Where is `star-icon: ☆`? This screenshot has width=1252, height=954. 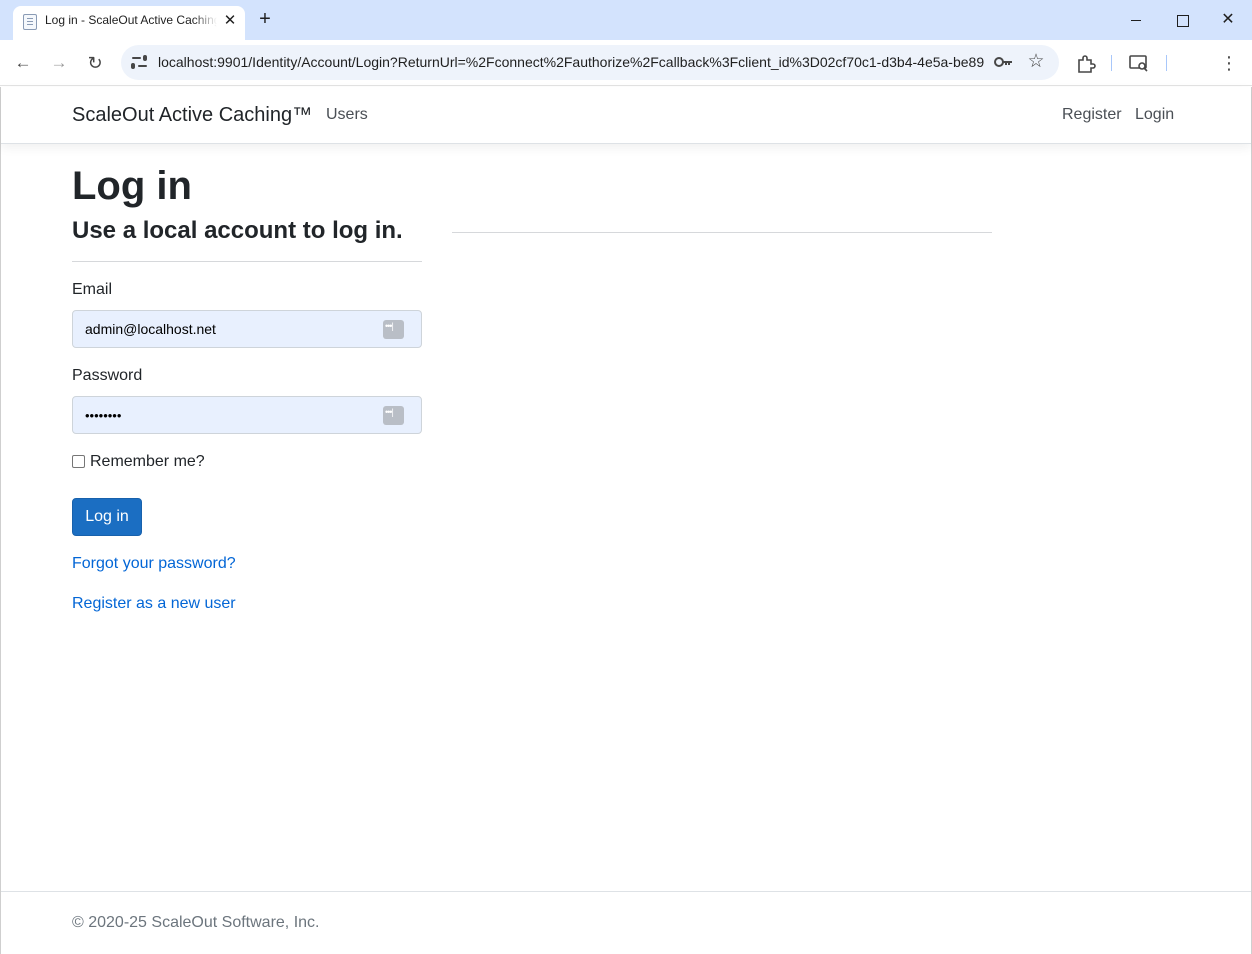 star-icon: ☆ is located at coordinates (1036, 62).